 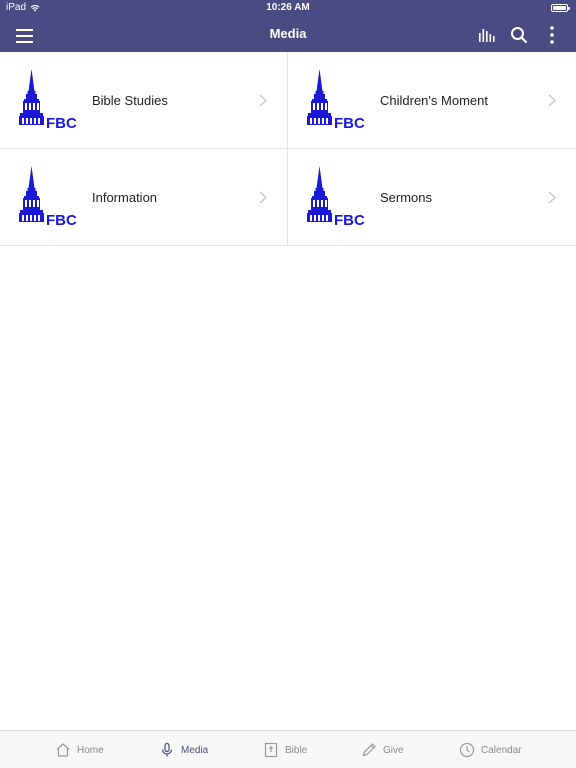 I want to click on media-item-label: Children's Moment, so click(x=434, y=100).